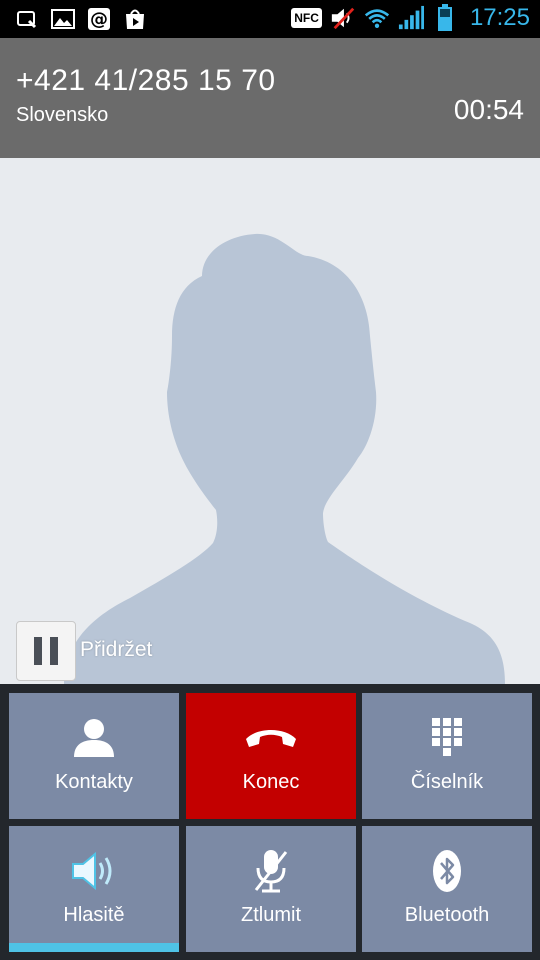  I want to click on contact-person-icon, so click(94, 738).